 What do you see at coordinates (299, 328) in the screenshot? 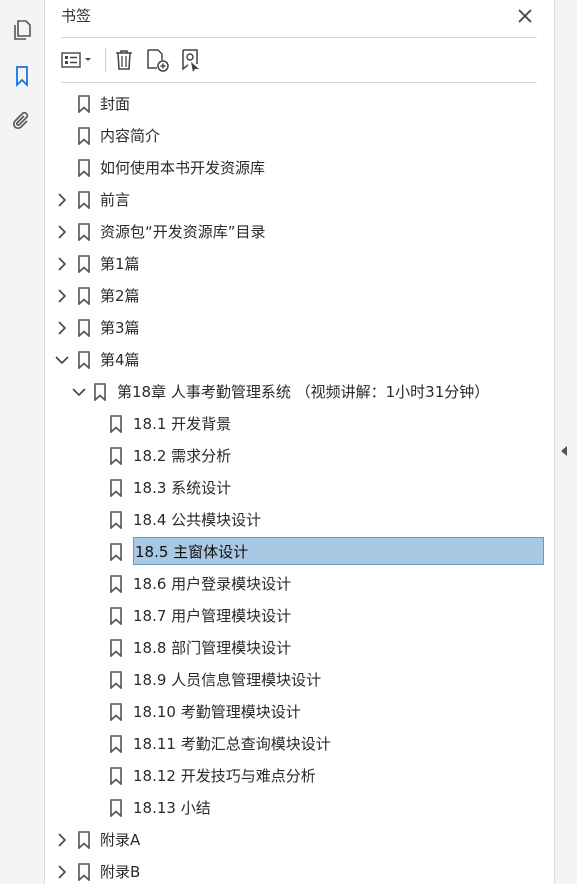
I see `bookmark-item: 第3篇` at bounding box center [299, 328].